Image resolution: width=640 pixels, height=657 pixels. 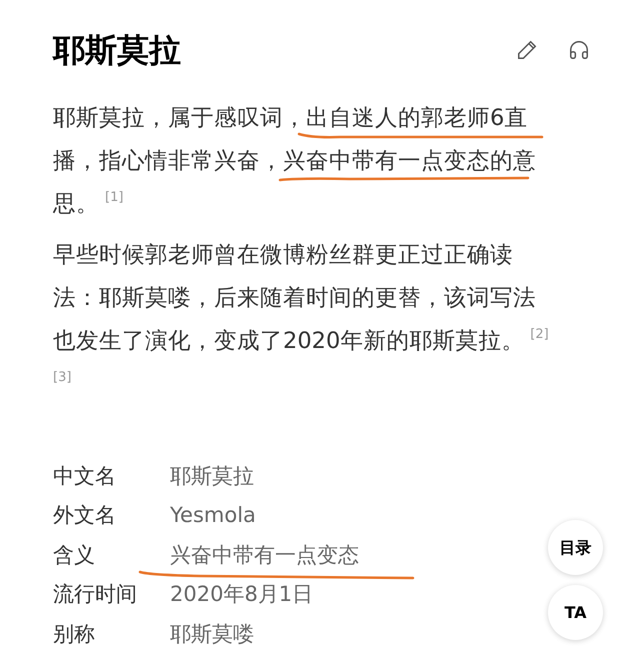 What do you see at coordinates (212, 634) in the screenshot?
I see `info-value: 耶斯莫喽` at bounding box center [212, 634].